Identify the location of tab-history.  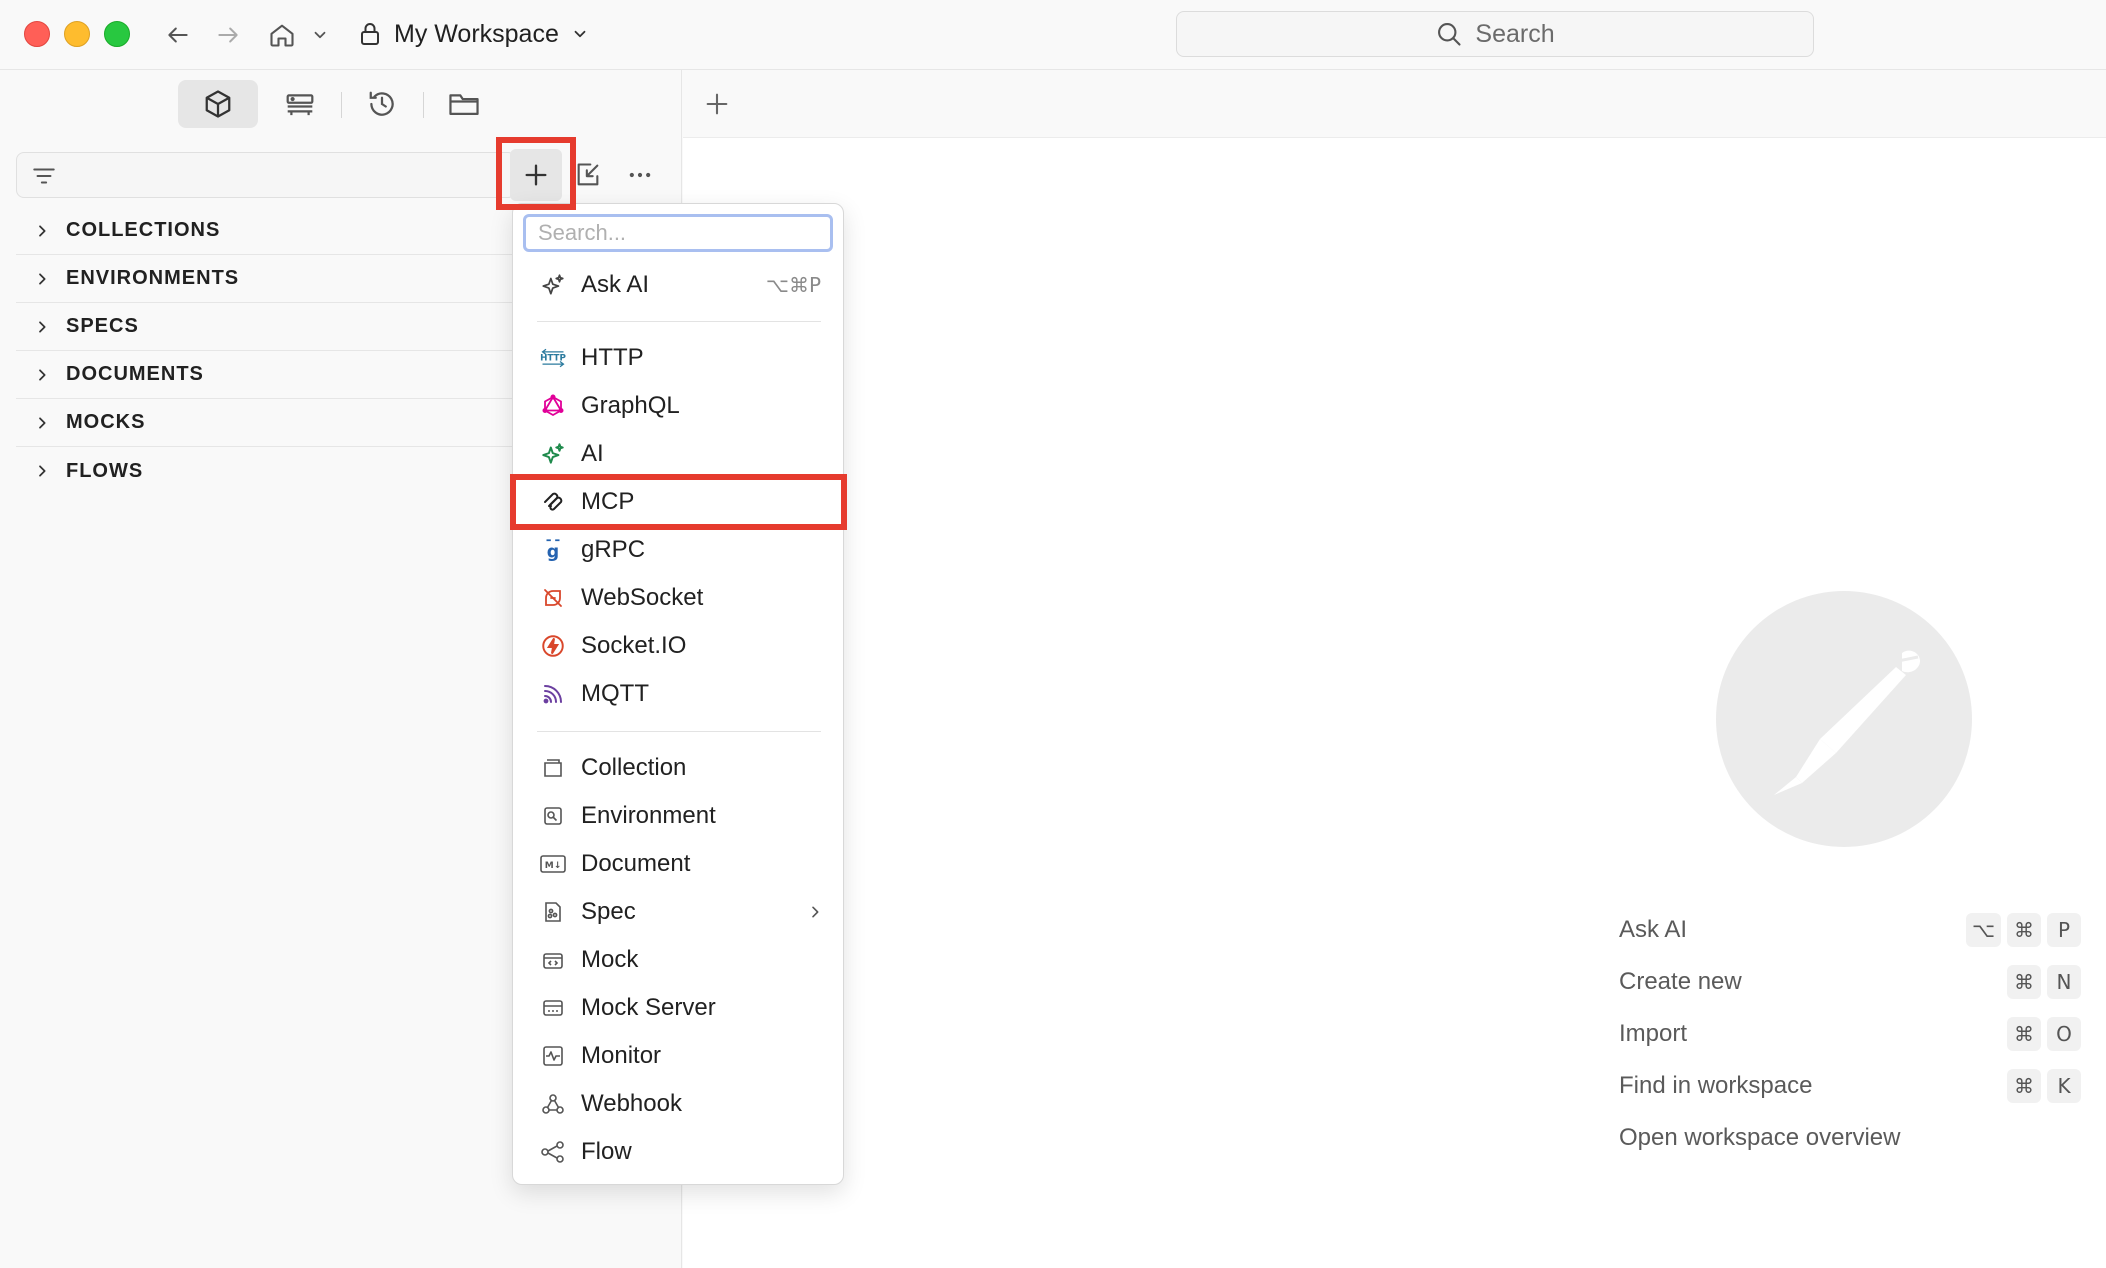
(382, 104).